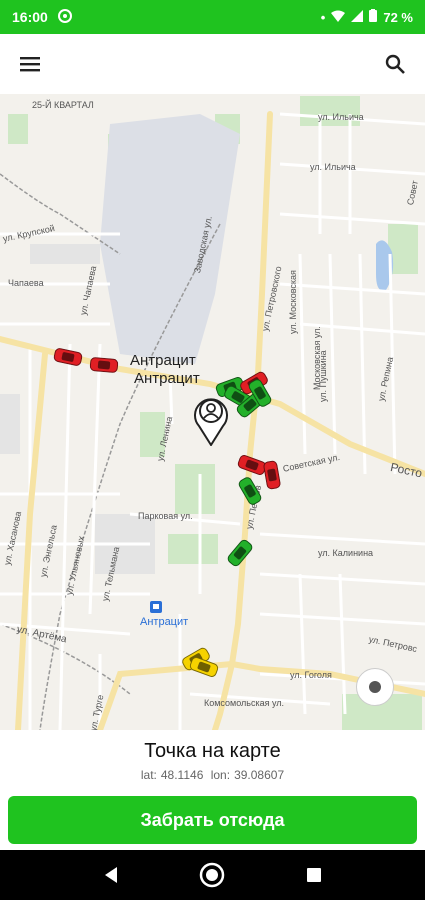  What do you see at coordinates (311, 675) in the screenshot?
I see `map-label-gogolya: ул. Гоголя` at bounding box center [311, 675].